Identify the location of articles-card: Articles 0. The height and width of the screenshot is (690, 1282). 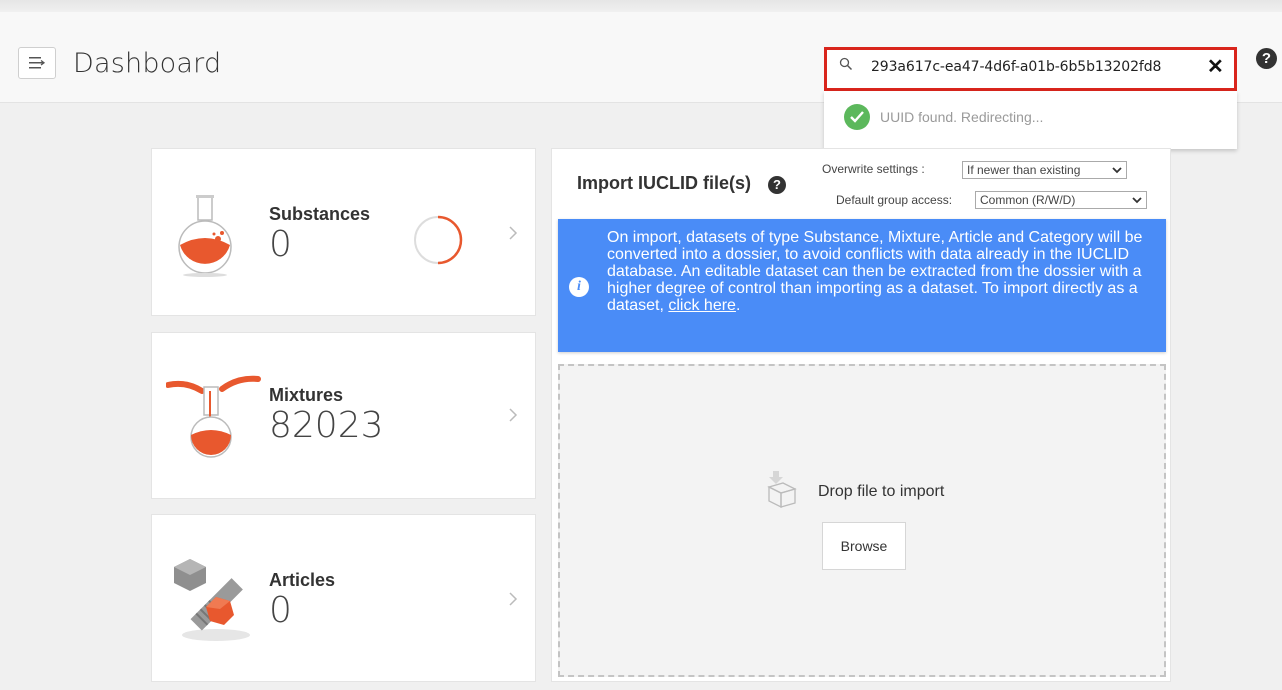
(343, 598).